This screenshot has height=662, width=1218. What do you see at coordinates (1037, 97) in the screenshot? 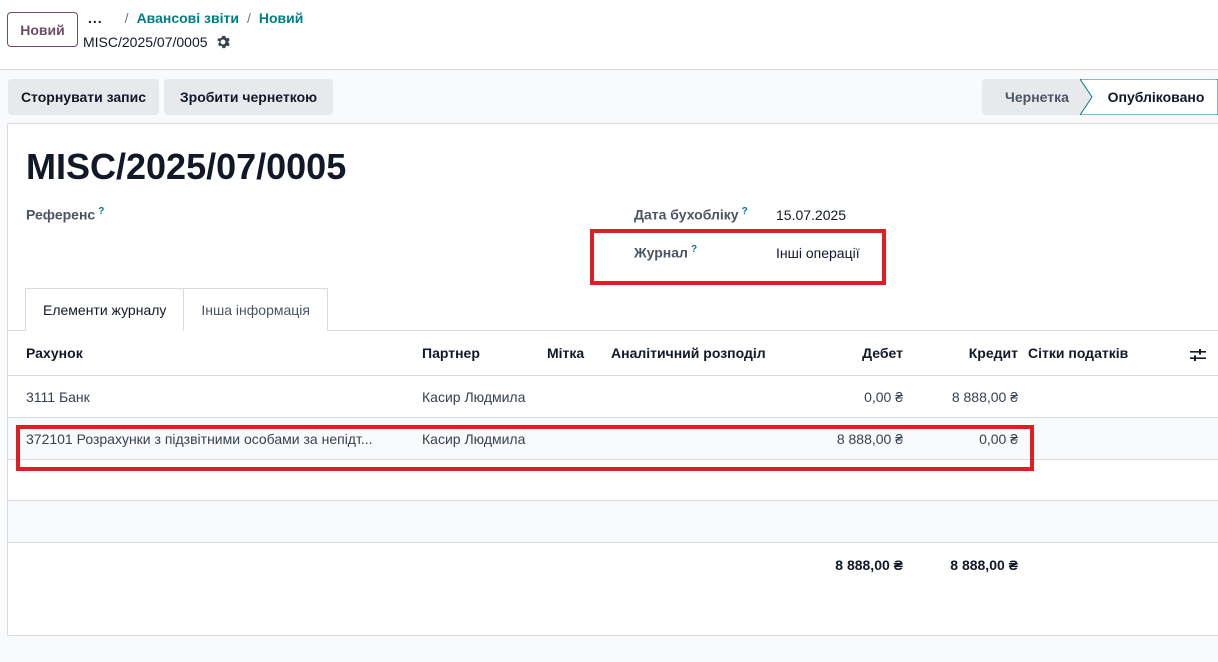
I see `stage-draft: Чернетка` at bounding box center [1037, 97].